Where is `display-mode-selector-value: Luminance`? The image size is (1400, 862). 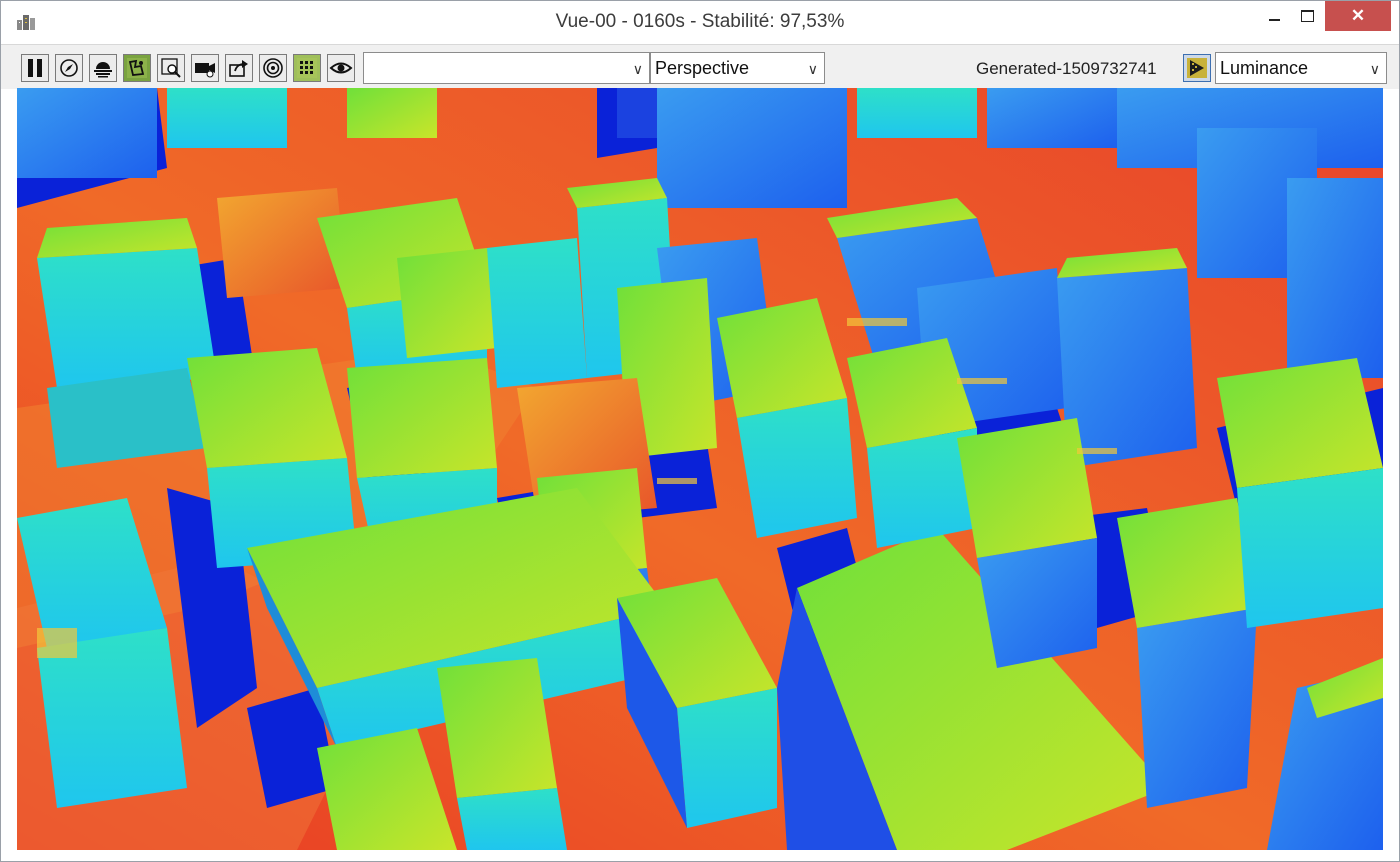
display-mode-selector-value: Luminance is located at coordinates (1264, 67).